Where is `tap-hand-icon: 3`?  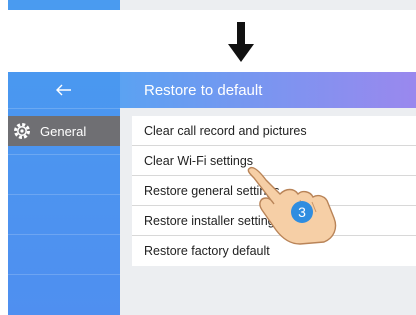
tap-hand-icon: 3 is located at coordinates (292, 205).